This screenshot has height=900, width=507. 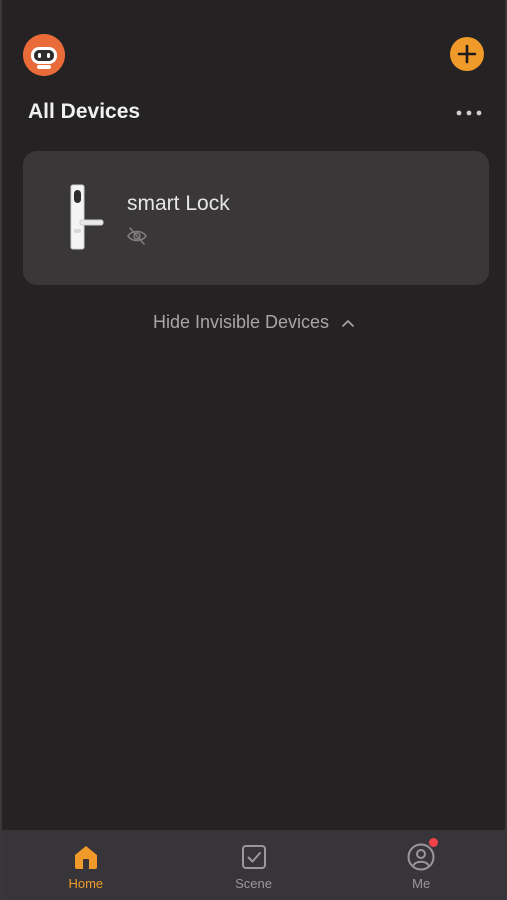 I want to click on device-card-smart-lock: smart Lock, so click(x=256, y=218).